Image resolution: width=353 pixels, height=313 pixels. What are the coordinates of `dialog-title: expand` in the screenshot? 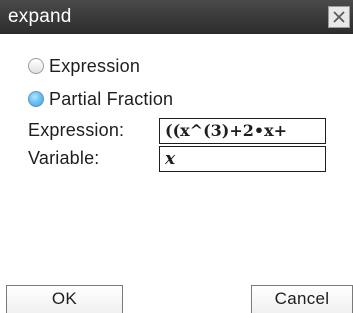 It's located at (40, 16).